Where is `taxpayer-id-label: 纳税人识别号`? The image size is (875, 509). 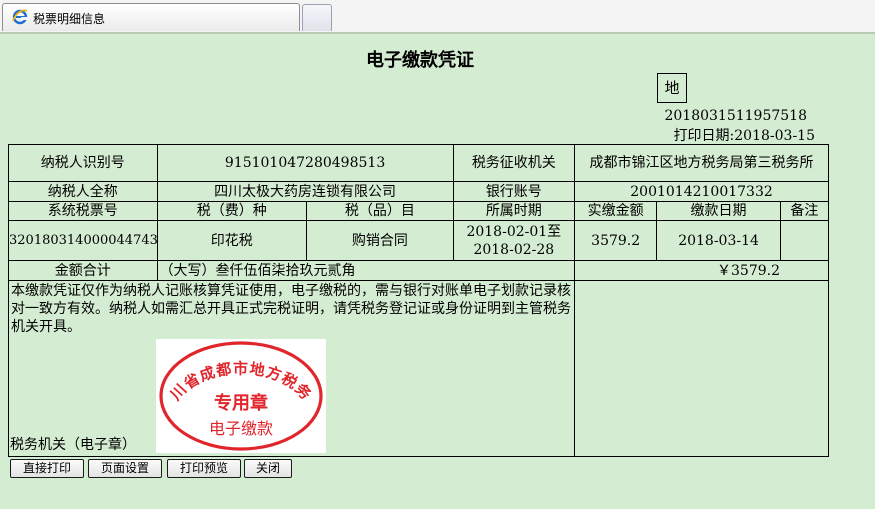
taxpayer-id-label: 纳税人识别号 is located at coordinates (83, 163).